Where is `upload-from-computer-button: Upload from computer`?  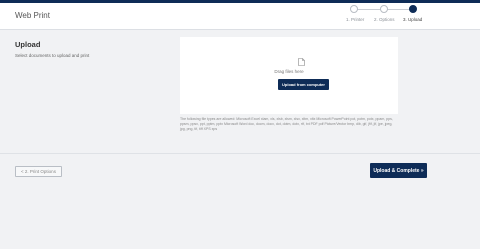
upload-from-computer-button: Upload from computer is located at coordinates (303, 84).